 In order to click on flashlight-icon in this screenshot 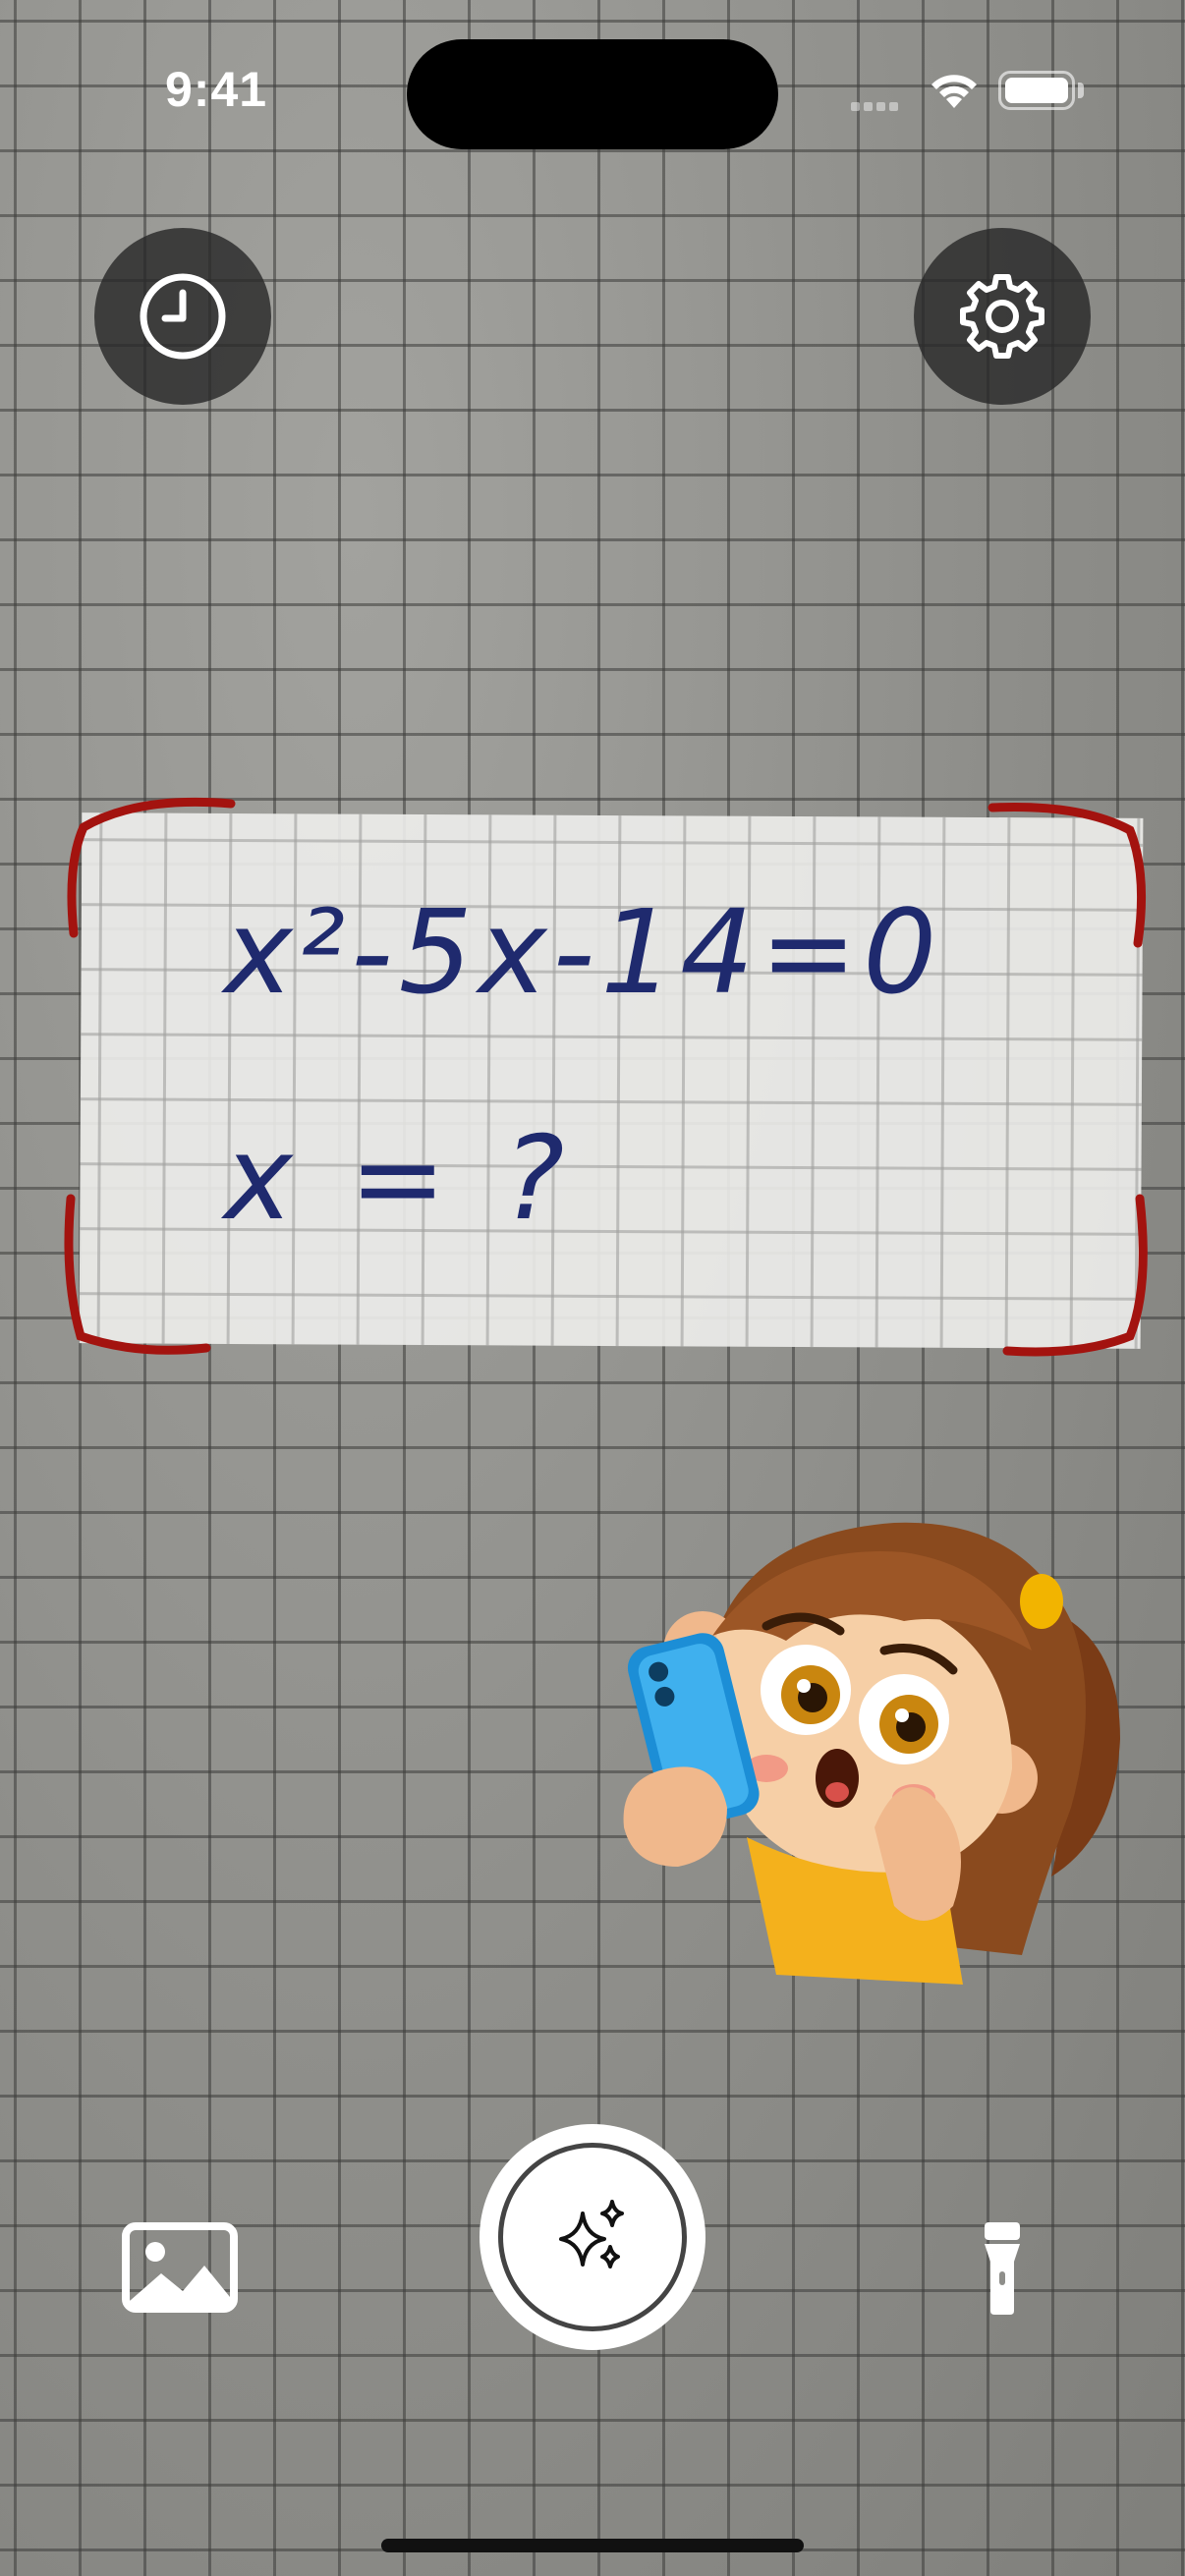, I will do `click(1003, 2268)`.